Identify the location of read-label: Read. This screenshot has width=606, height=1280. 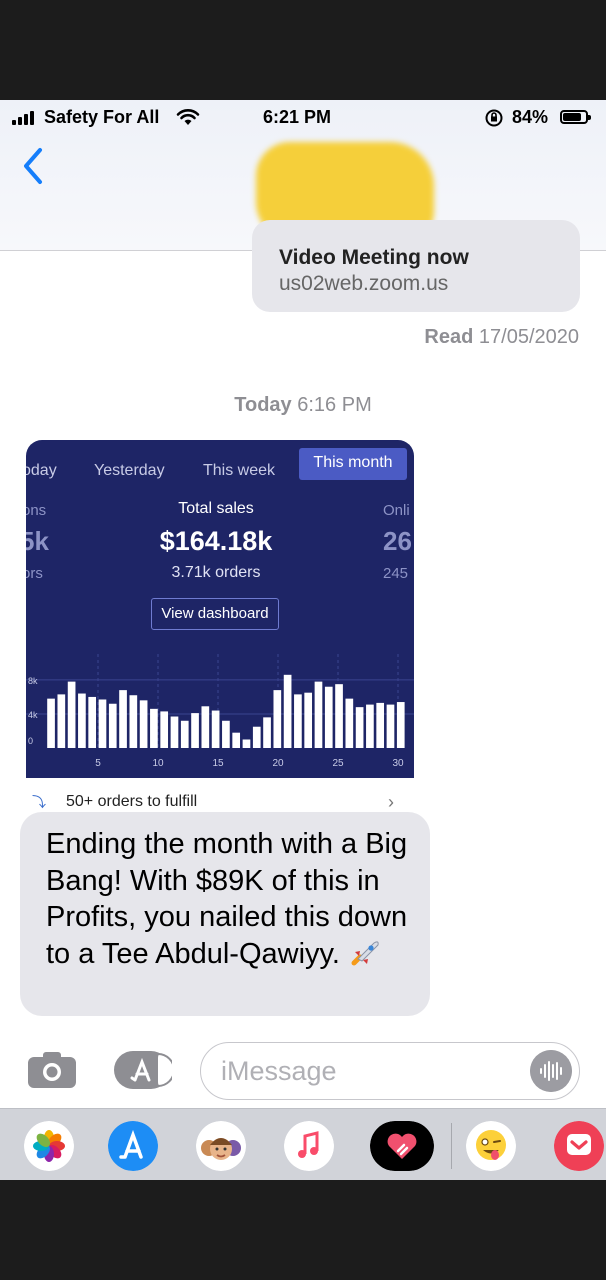
(449, 337).